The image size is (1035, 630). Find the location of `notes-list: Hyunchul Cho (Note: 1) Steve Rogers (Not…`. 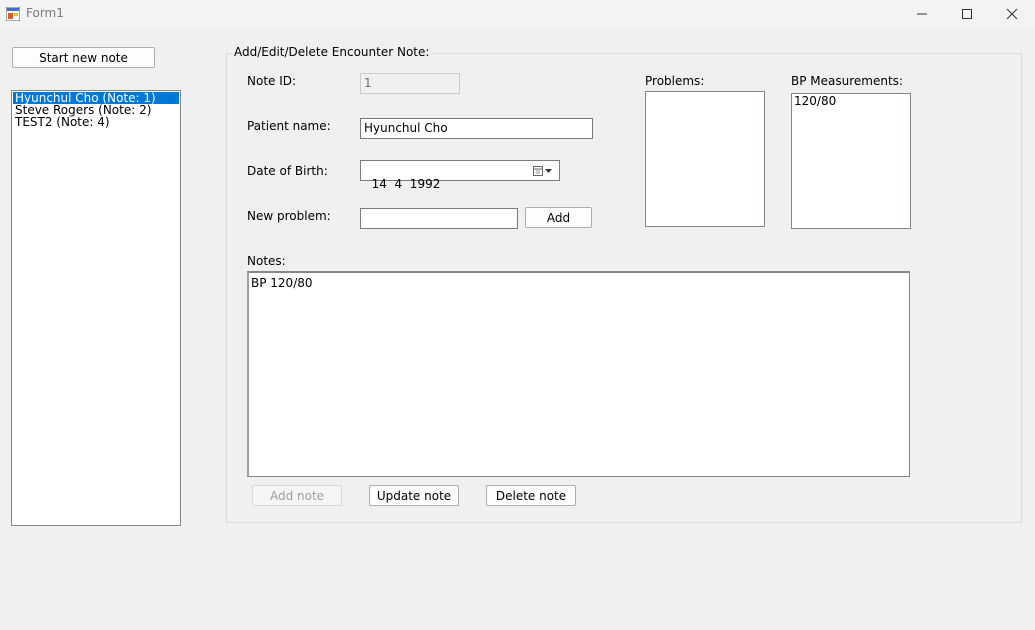

notes-list: Hyunchul Cho (Note: 1) Steve Rogers (Not… is located at coordinates (96, 308).